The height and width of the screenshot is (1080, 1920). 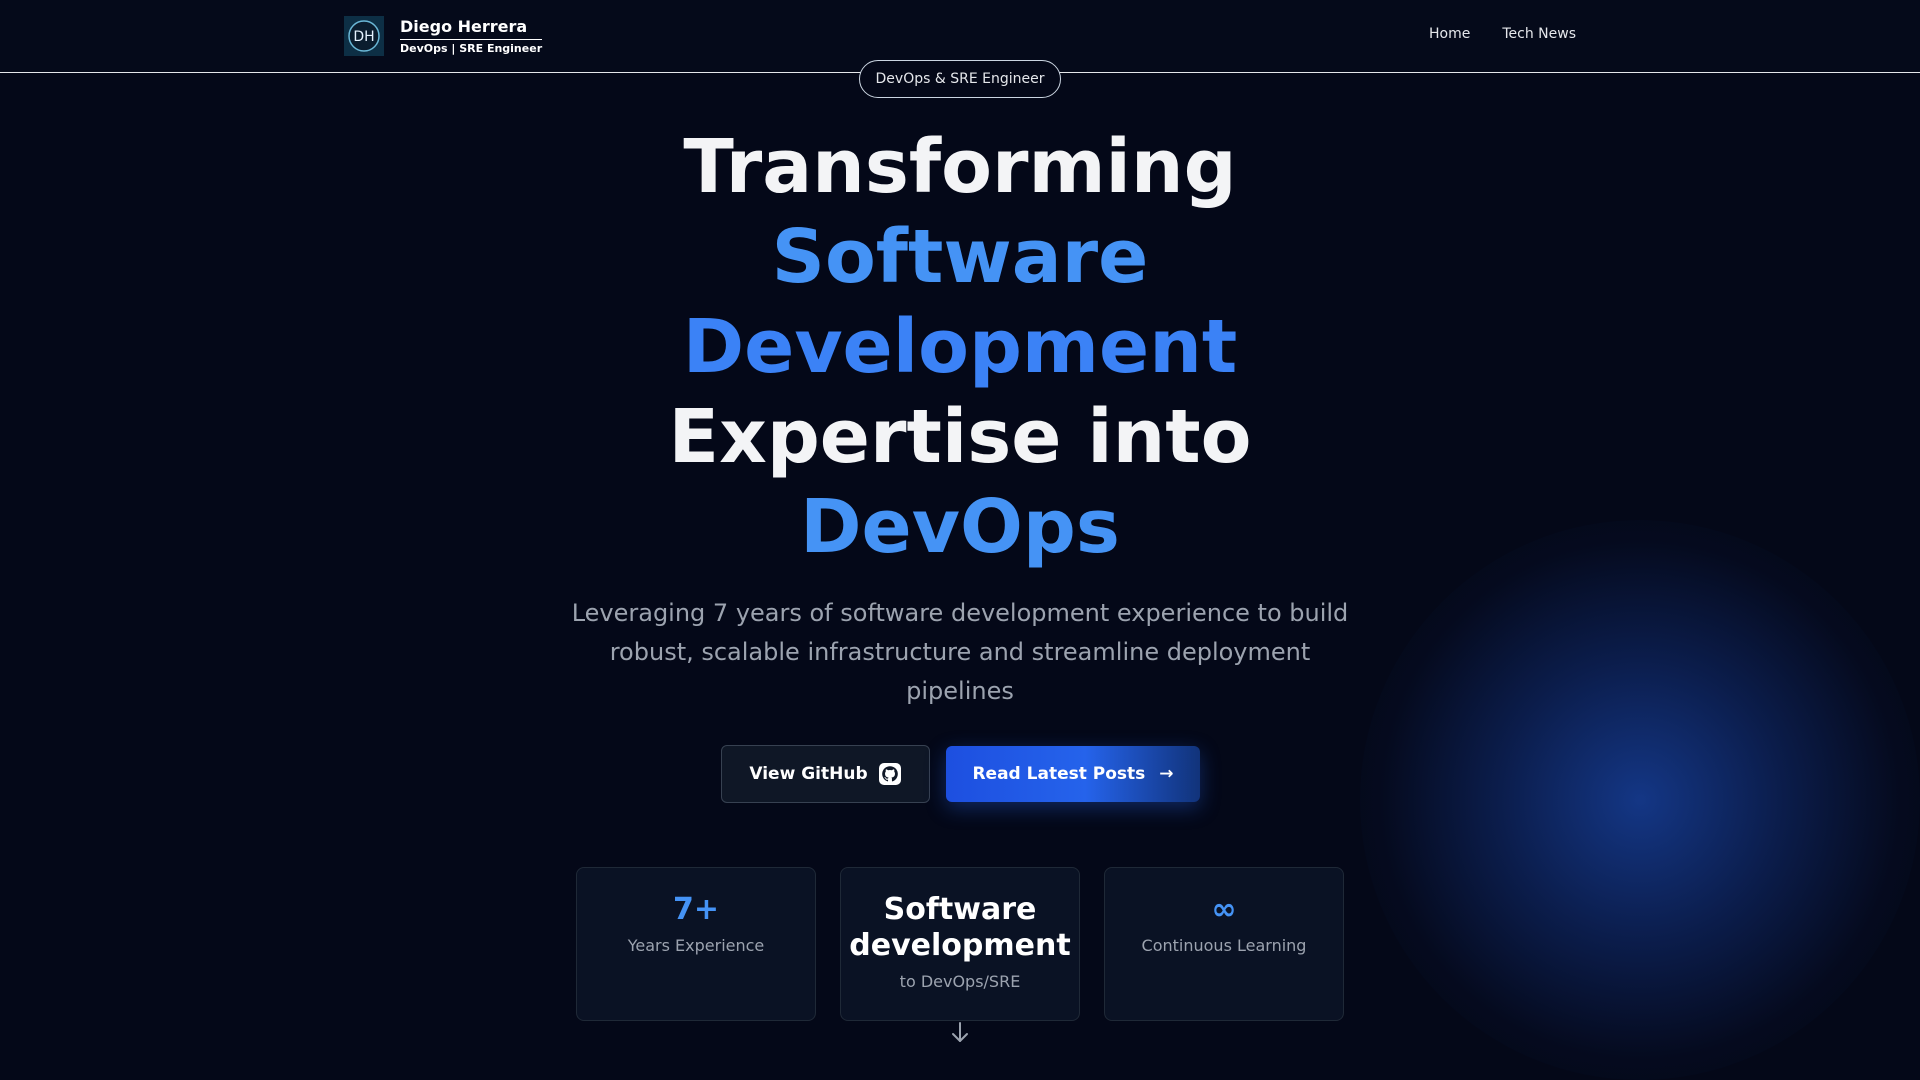 I want to click on read-latest-posts-label: Read Latest Posts, so click(x=1059, y=774).